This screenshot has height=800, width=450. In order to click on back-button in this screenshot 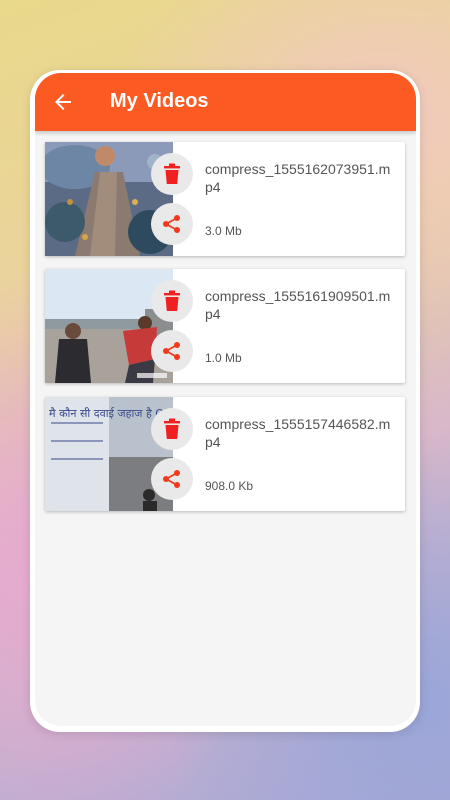, I will do `click(63, 102)`.